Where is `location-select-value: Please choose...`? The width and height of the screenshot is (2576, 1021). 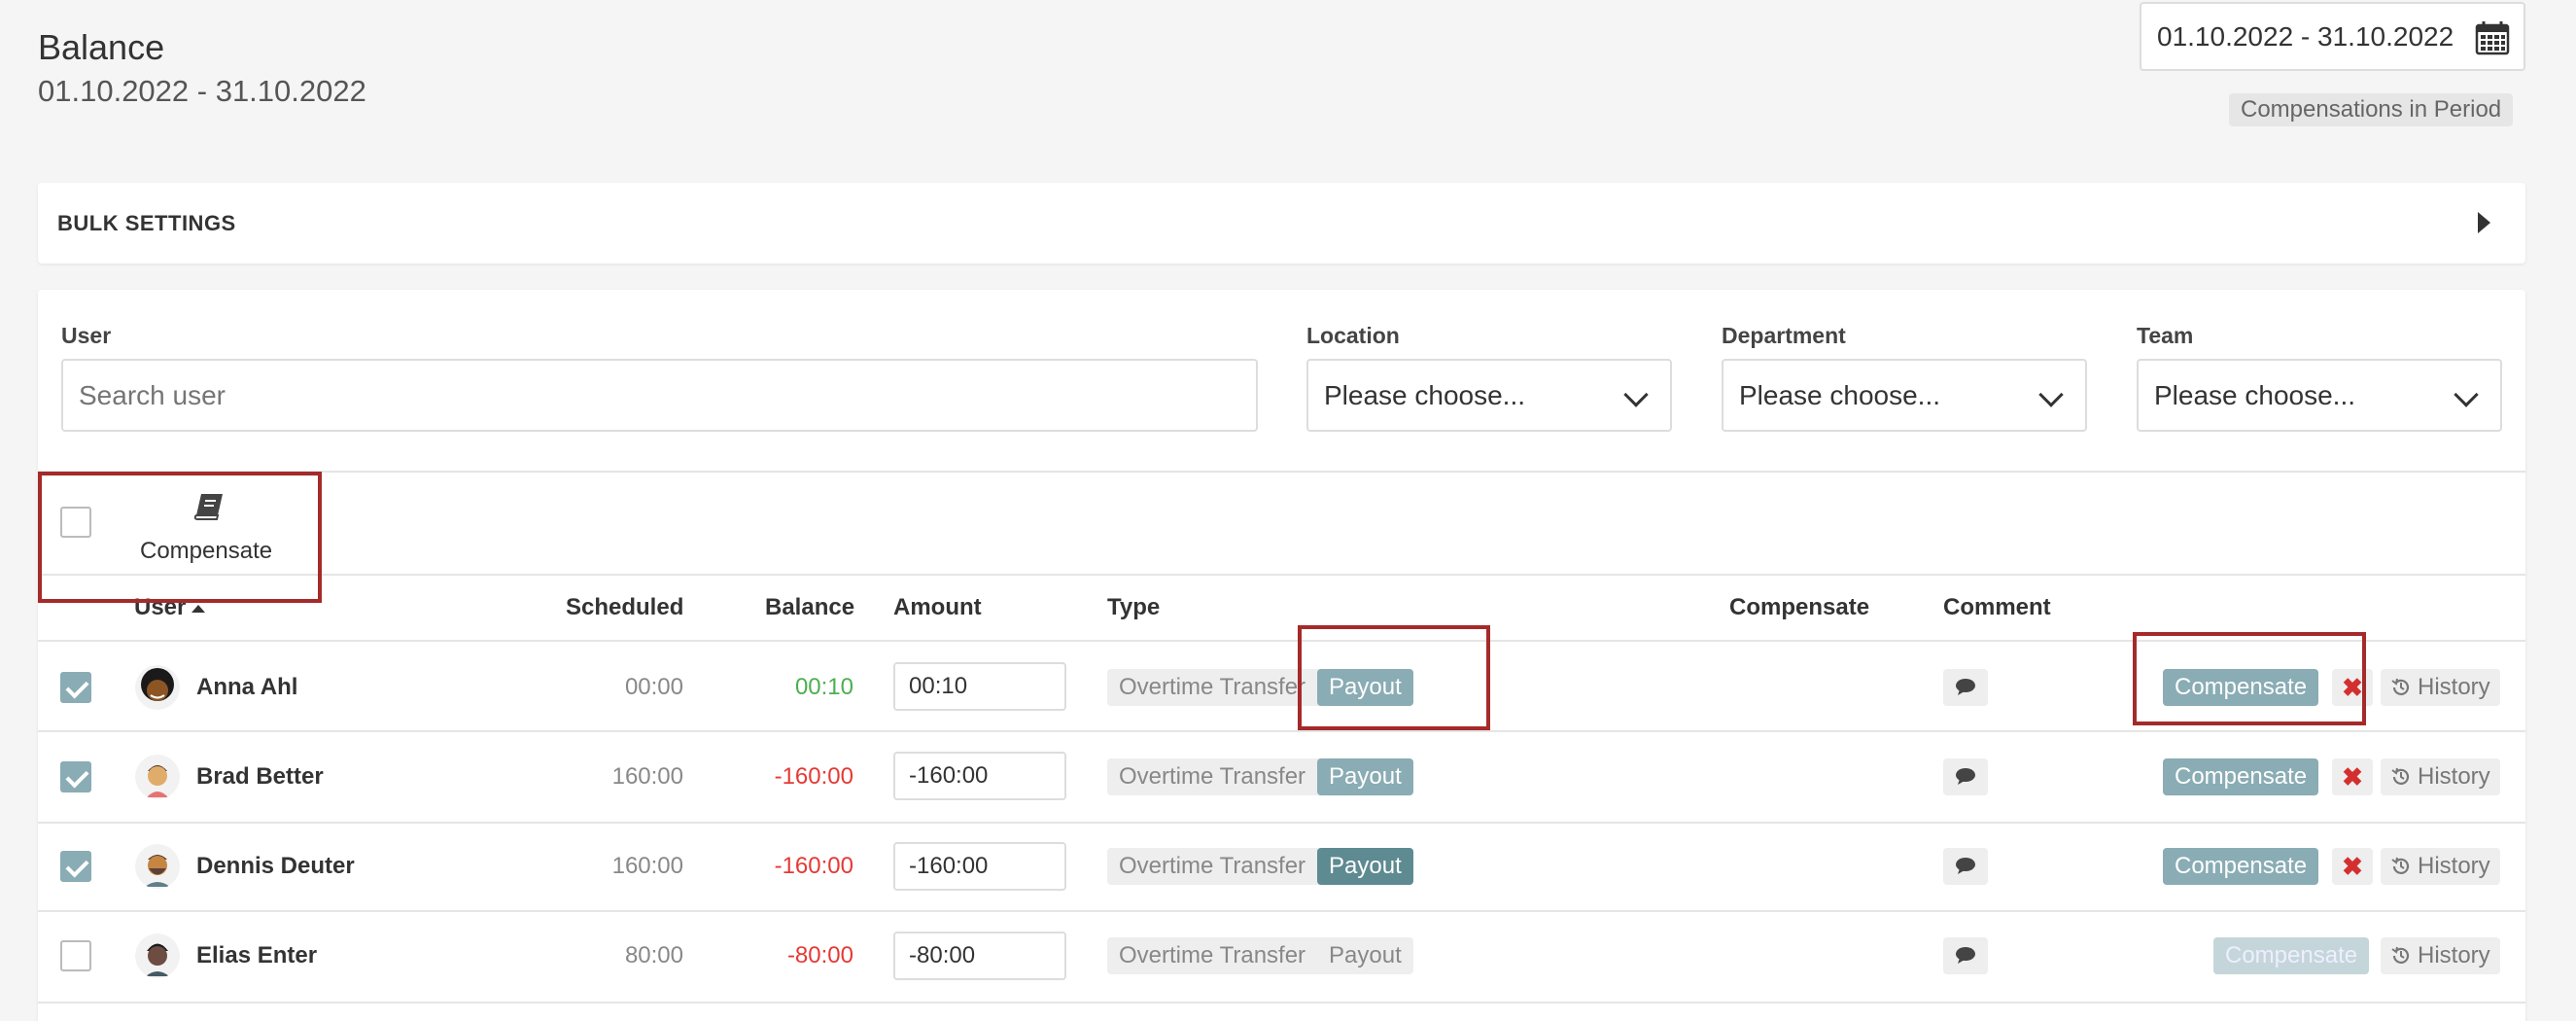 location-select-value: Please choose... is located at coordinates (1425, 395).